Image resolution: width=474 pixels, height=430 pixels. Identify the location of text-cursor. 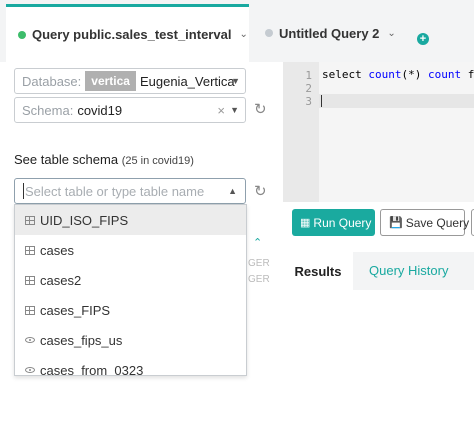
(23, 191).